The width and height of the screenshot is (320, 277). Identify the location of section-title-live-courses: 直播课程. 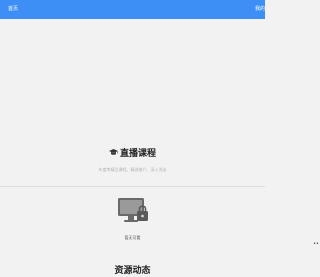
(132, 154).